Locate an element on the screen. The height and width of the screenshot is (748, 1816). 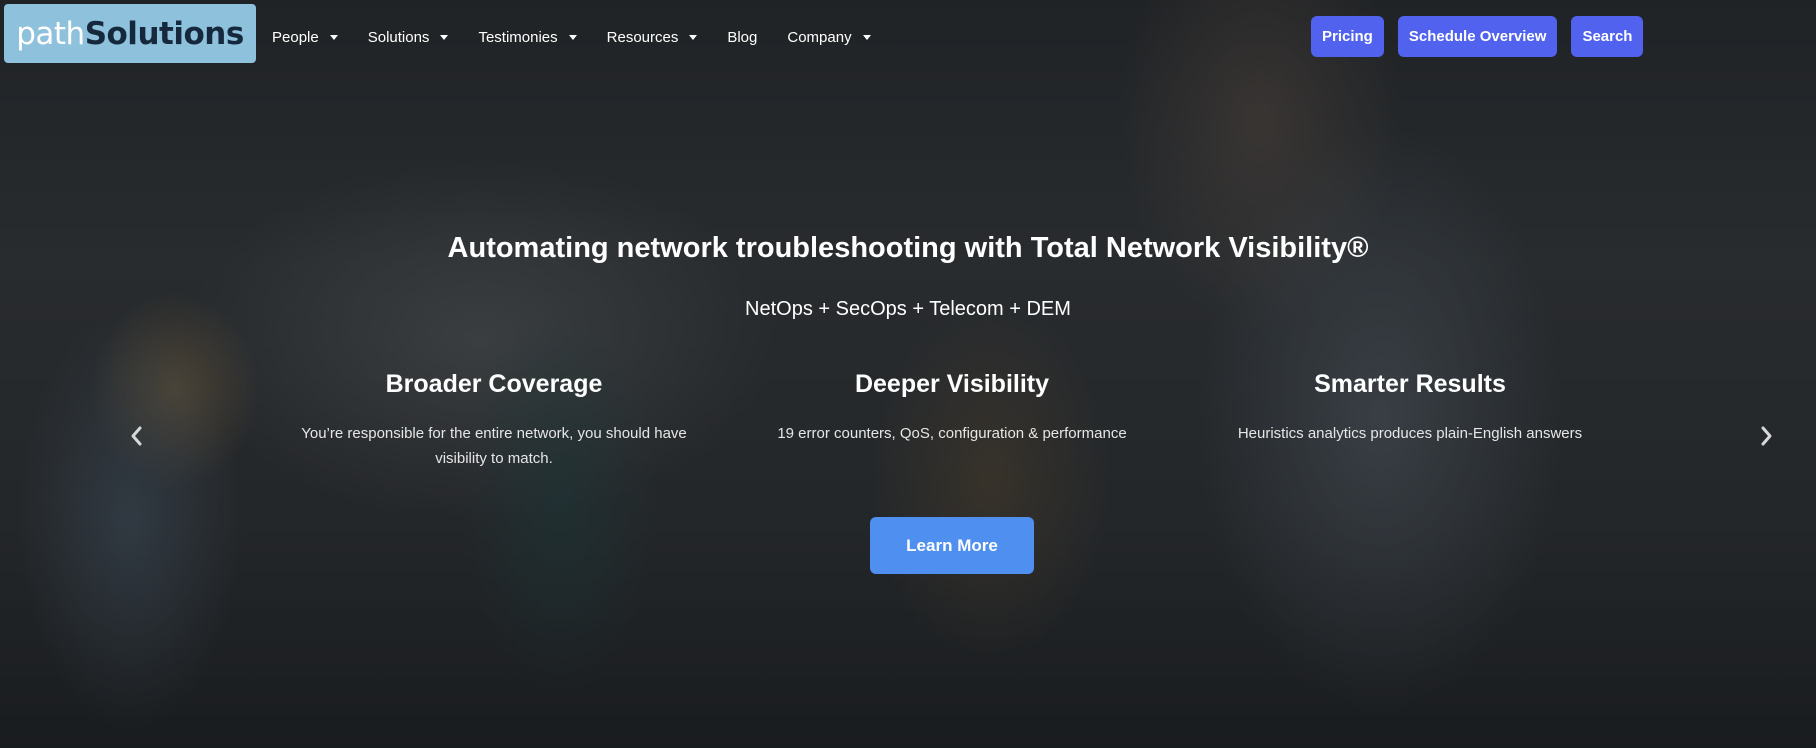
hero-subhead: NetOps + SecOps + Telecom + DEM is located at coordinates (908, 309).